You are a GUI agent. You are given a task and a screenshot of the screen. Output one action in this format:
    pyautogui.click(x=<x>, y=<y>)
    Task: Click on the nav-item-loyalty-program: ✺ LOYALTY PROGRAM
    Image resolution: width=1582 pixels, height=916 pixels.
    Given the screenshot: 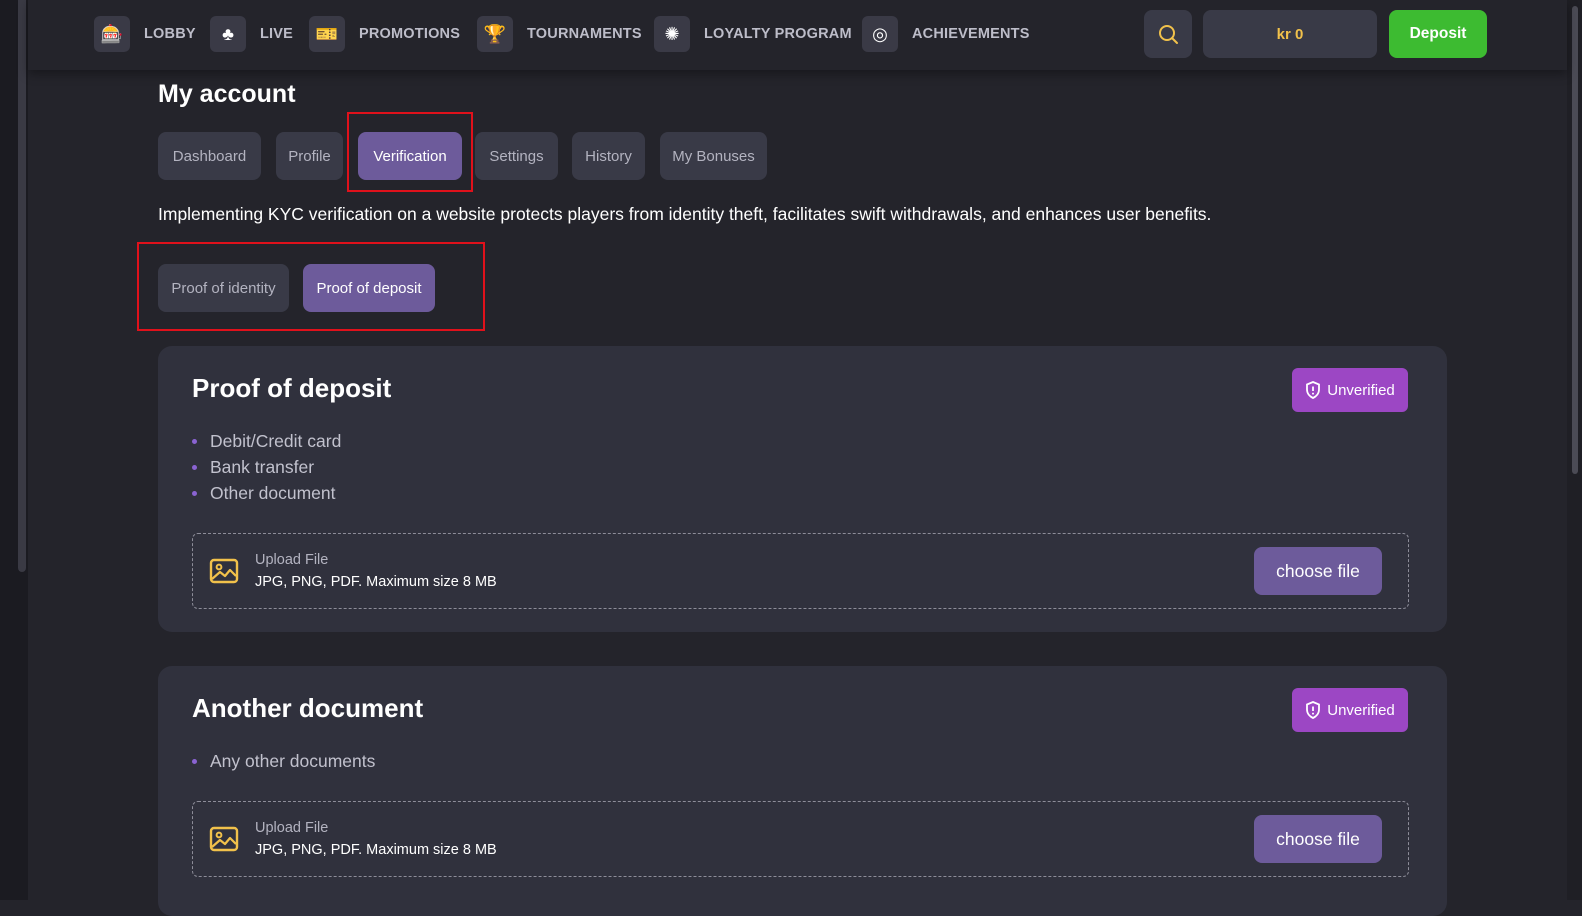 What is the action you would take?
    pyautogui.click(x=753, y=34)
    